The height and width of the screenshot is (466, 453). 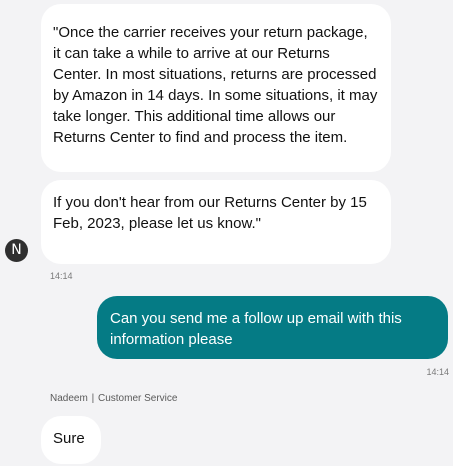 I want to click on agent-name: Nadeem, so click(x=69, y=398).